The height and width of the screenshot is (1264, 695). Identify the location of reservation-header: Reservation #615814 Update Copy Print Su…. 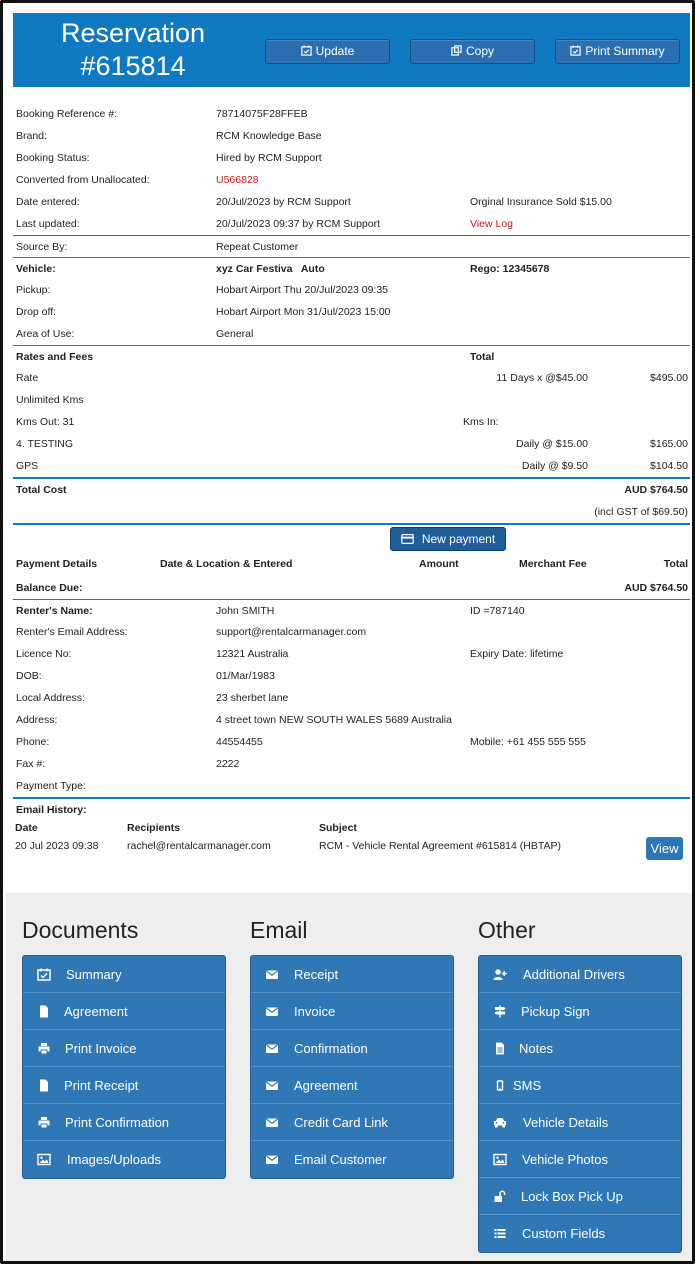
(351, 50).